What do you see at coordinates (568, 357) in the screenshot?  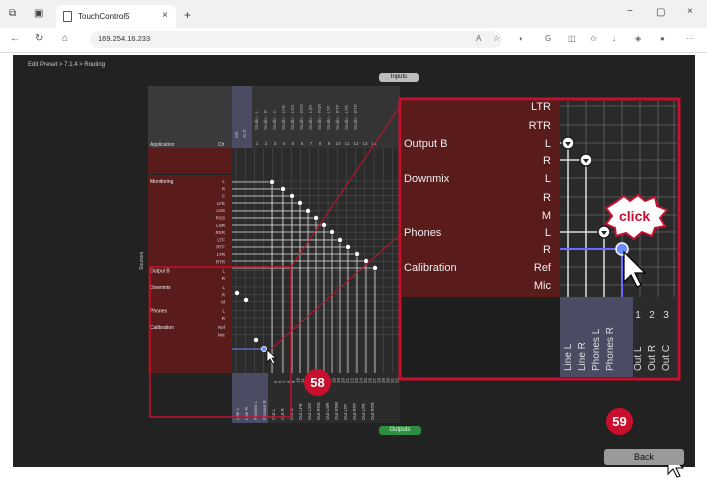 I see `zoom-output-label: Line L` at bounding box center [568, 357].